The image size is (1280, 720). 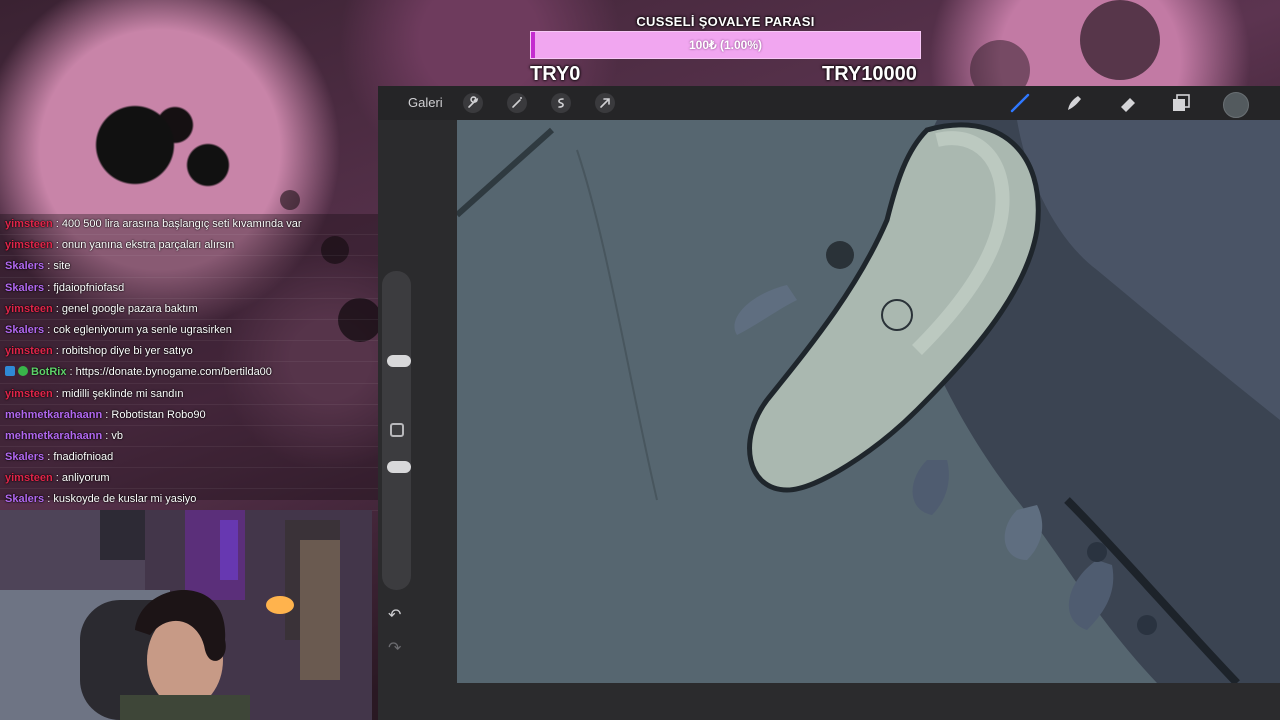 I want to click on gallery-button: Galeri, so click(x=425, y=102).